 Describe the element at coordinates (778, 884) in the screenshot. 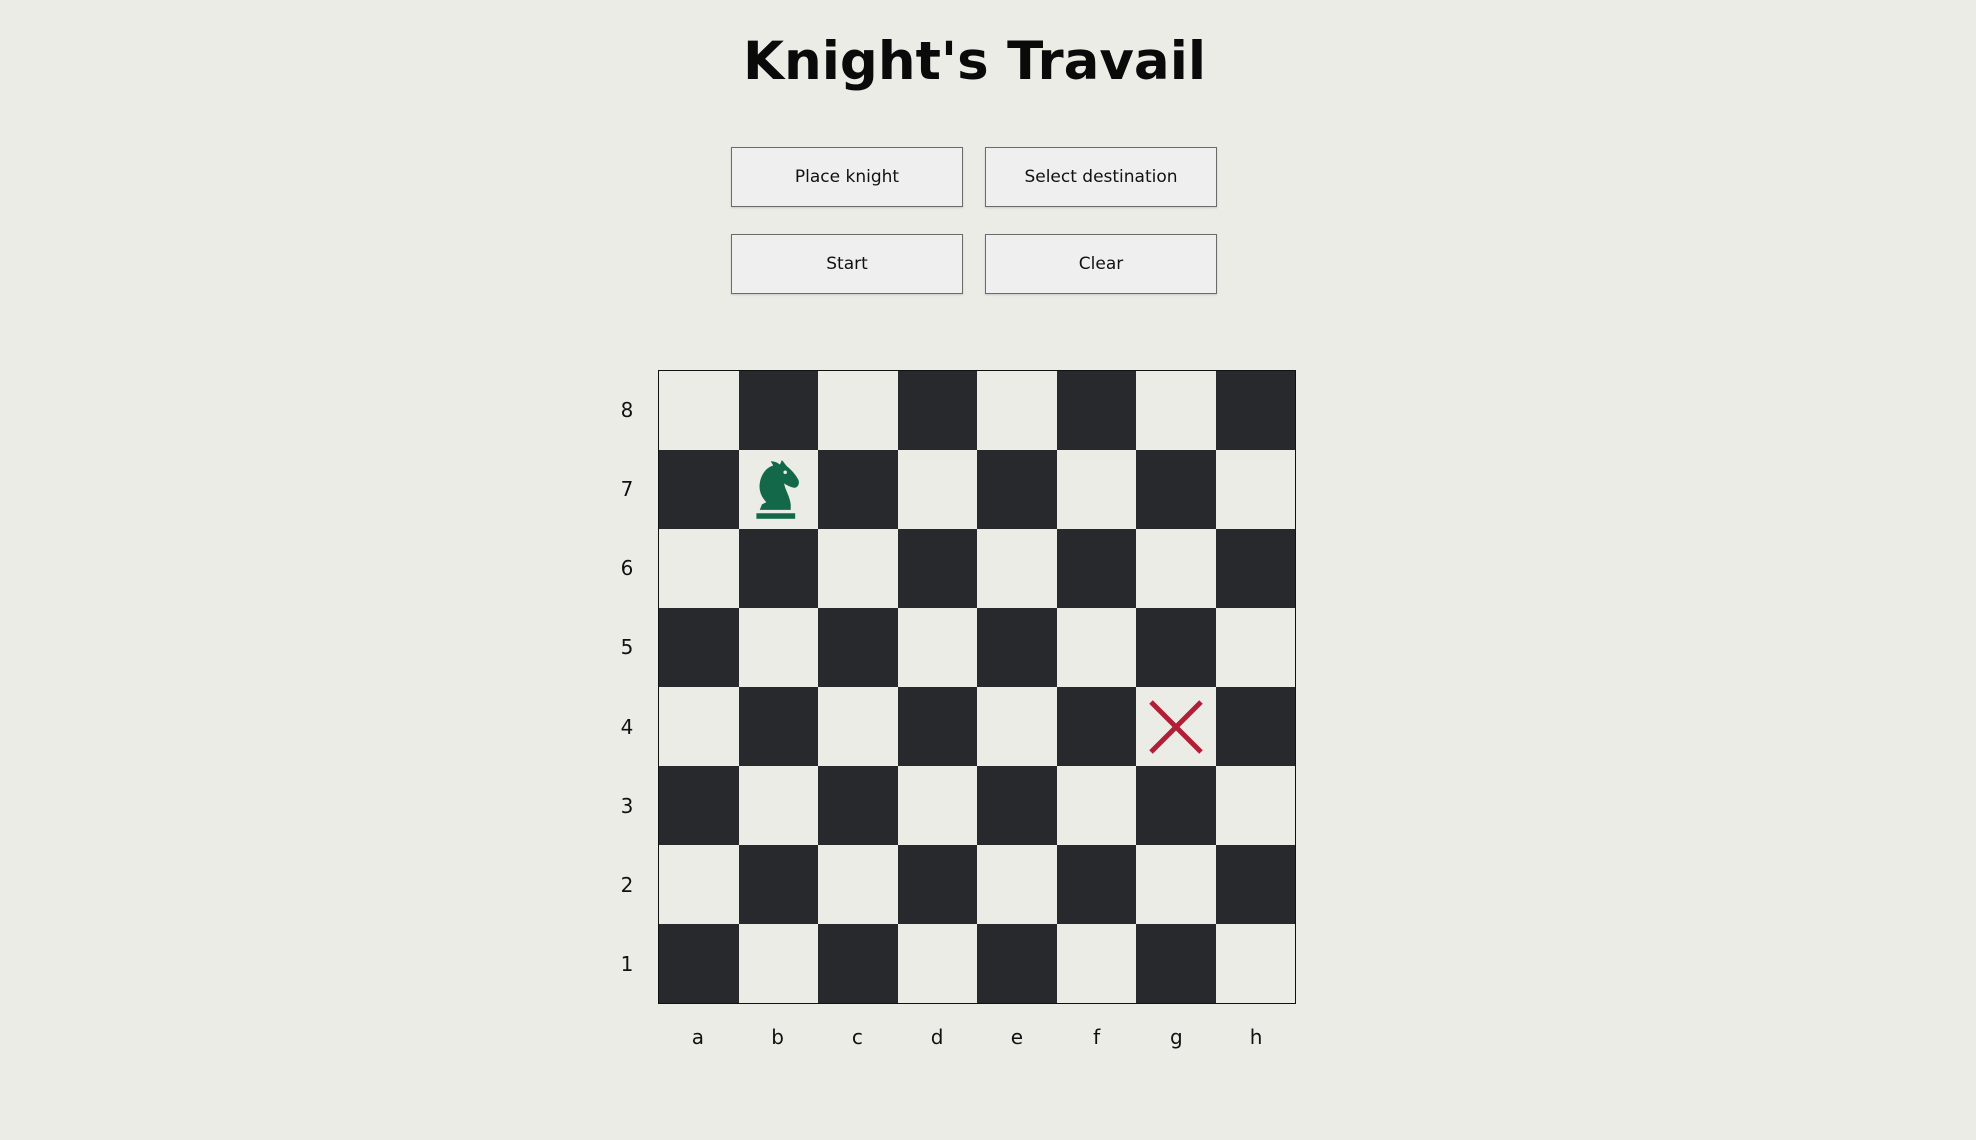

I see `square-b2` at that location.